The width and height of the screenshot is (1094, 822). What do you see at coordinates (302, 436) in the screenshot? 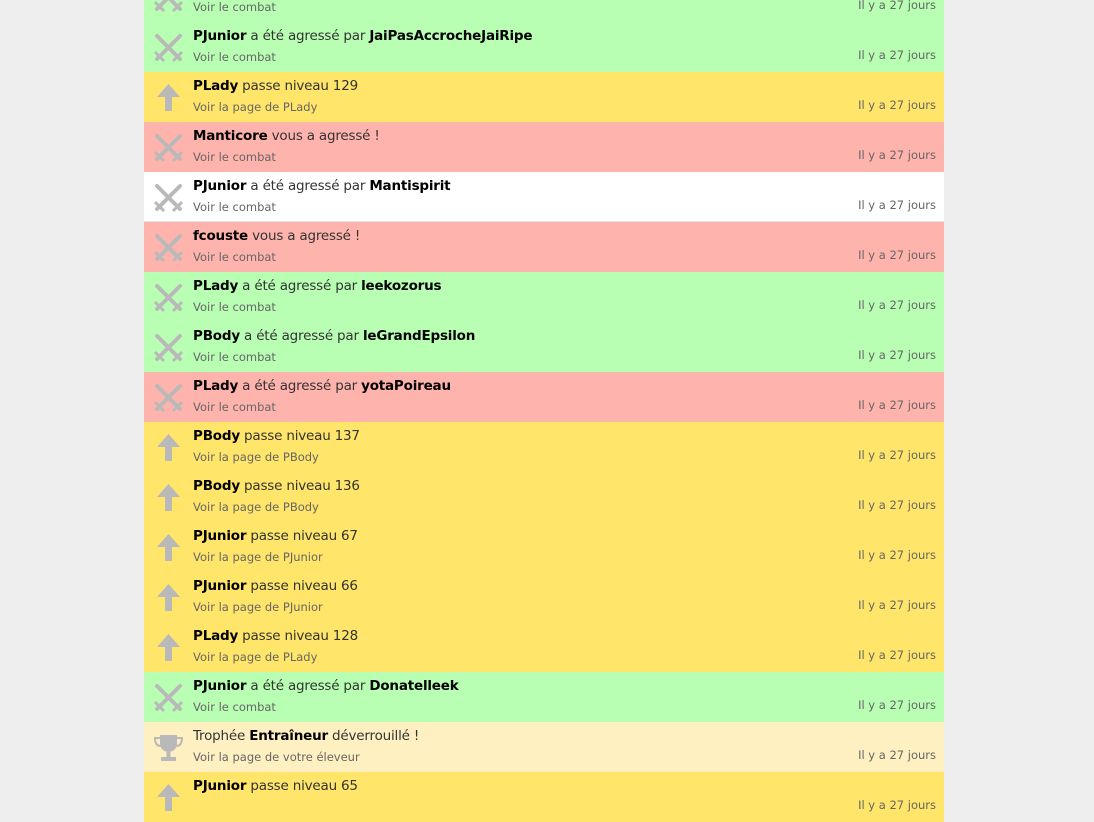
I see `feed-row-action: passe niveau 137` at bounding box center [302, 436].